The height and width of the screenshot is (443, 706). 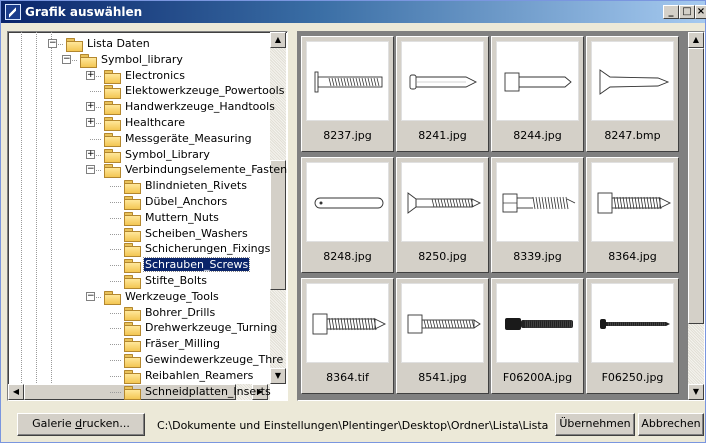 I want to click on thumbnail-item: 8244.jpg, so click(x=537, y=94).